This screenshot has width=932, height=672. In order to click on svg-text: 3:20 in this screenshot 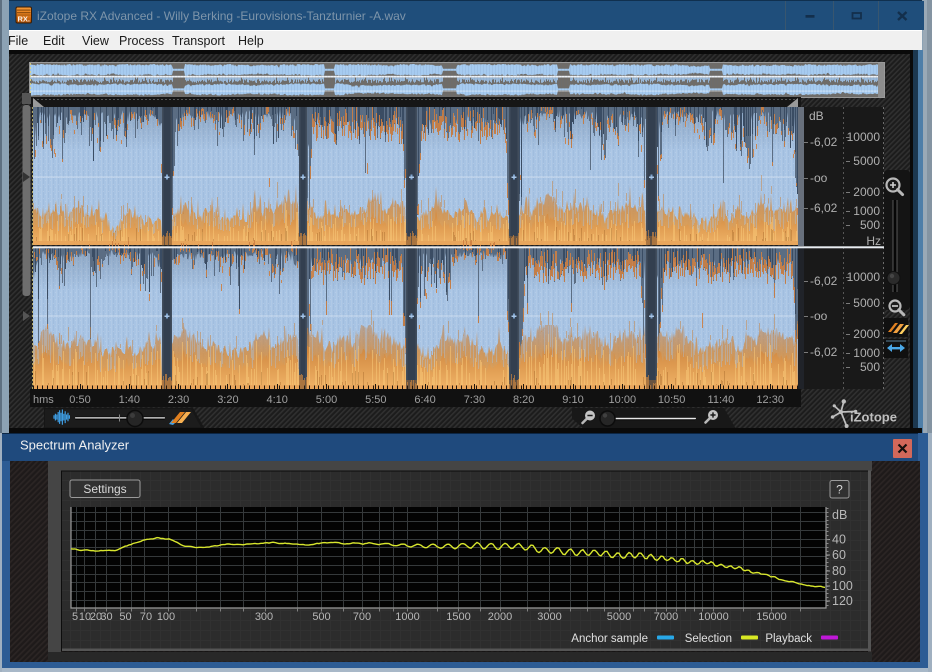, I will do `click(227, 400)`.